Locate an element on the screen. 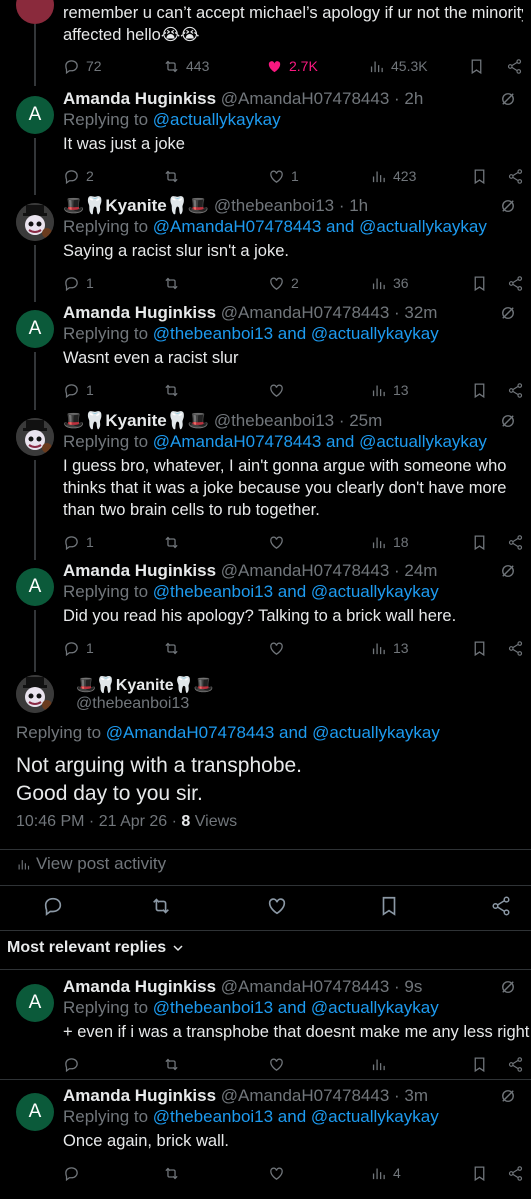 The image size is (531, 1199). author-handle: @thebeanboi13 · 25m is located at coordinates (298, 420).